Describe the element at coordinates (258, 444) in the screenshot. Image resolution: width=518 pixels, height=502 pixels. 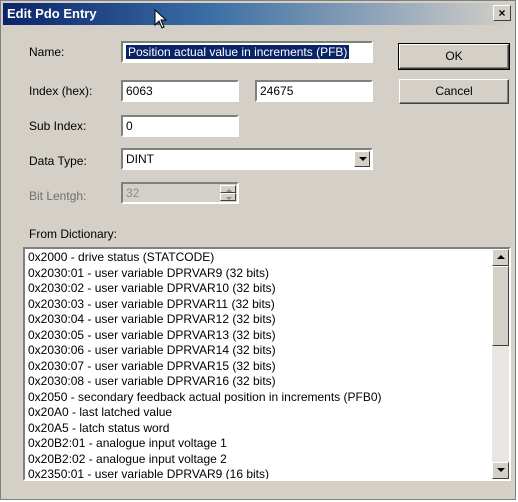
I see `list-item: 0x20B2:01 - analogue input voltage 1` at that location.